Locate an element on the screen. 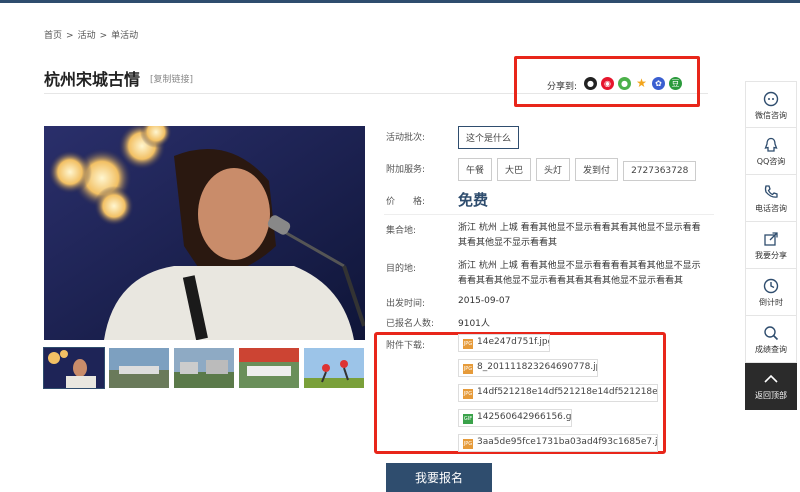  search-icon is located at coordinates (771, 333).